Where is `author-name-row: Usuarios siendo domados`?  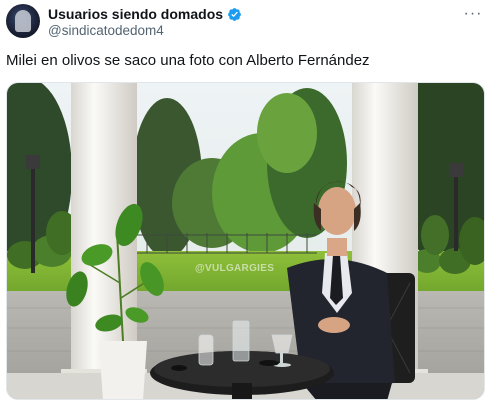 author-name-row: Usuarios siendo domados is located at coordinates (145, 14).